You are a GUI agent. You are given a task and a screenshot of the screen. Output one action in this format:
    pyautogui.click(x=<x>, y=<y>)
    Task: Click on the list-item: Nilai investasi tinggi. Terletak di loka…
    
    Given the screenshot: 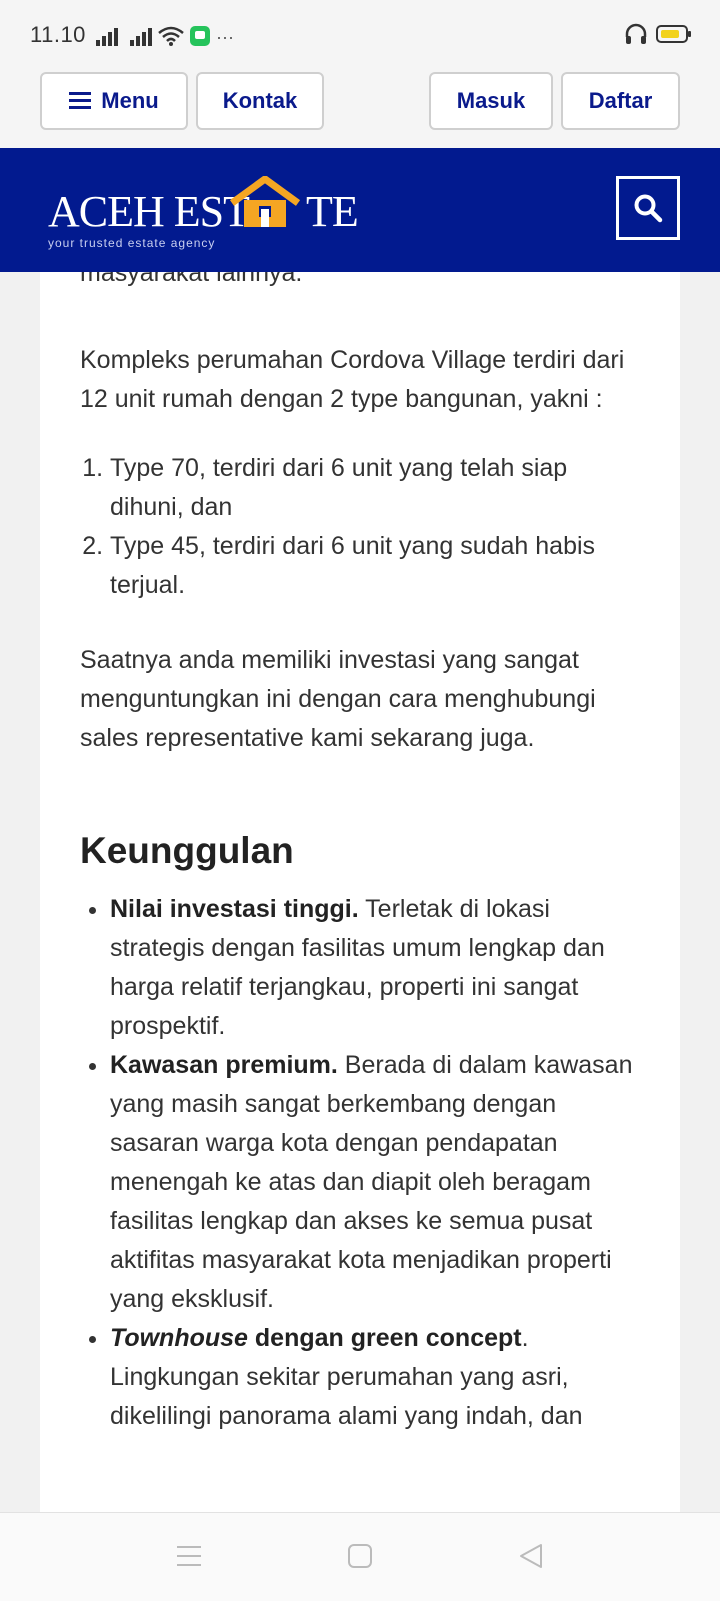 What is the action you would take?
    pyautogui.click(x=375, y=968)
    